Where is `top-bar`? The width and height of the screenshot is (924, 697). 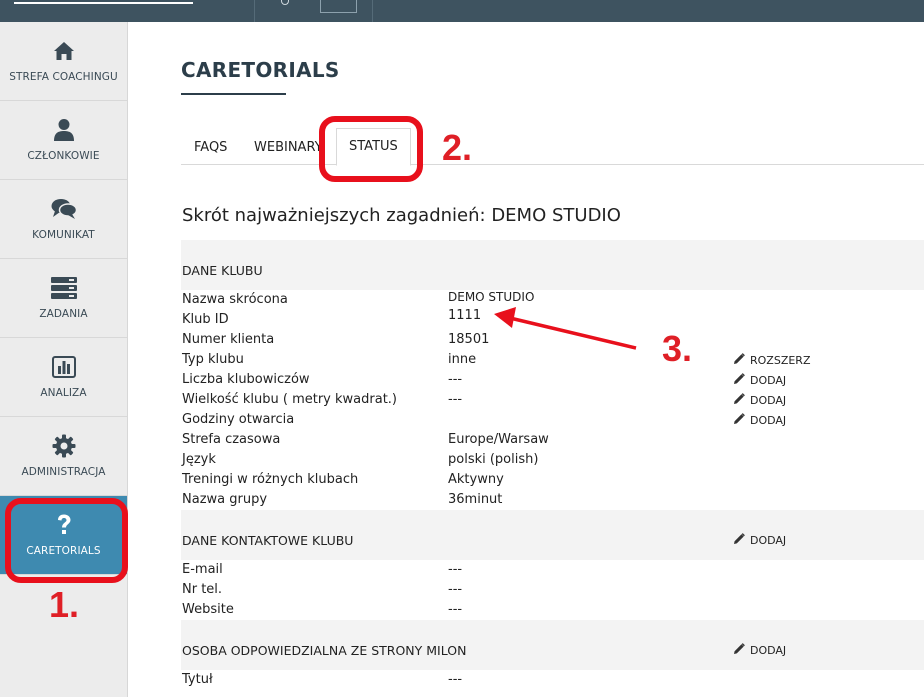
top-bar is located at coordinates (462, 11).